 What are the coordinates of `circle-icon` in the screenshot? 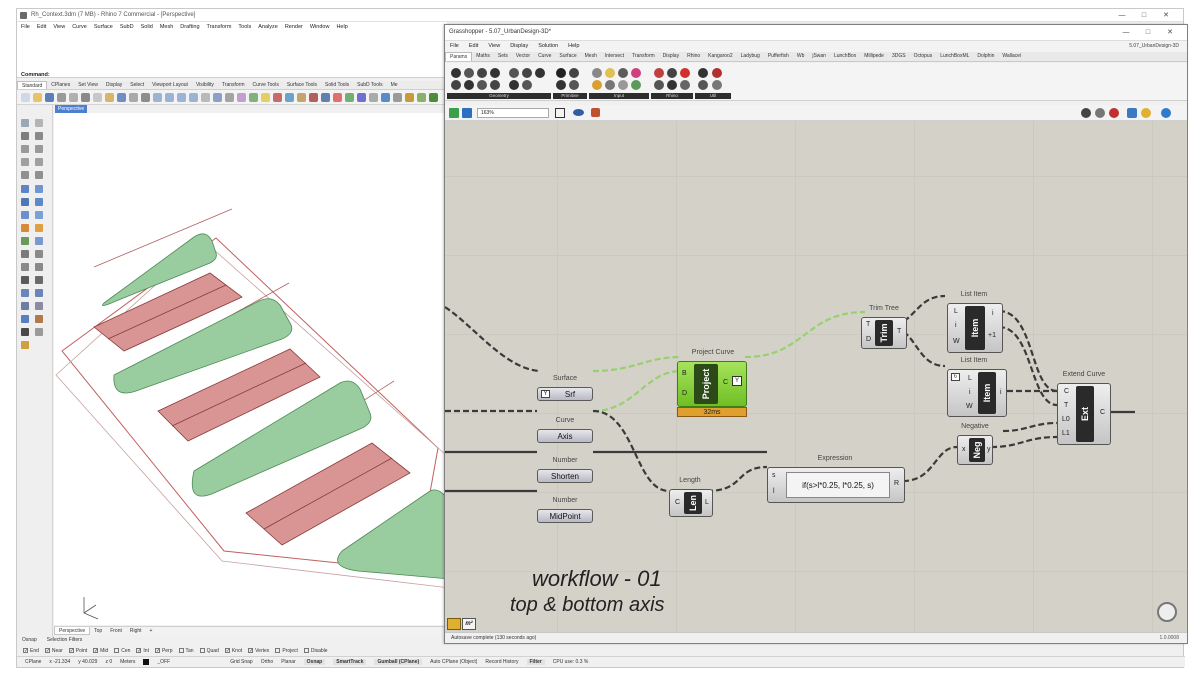 It's located at (25, 149).